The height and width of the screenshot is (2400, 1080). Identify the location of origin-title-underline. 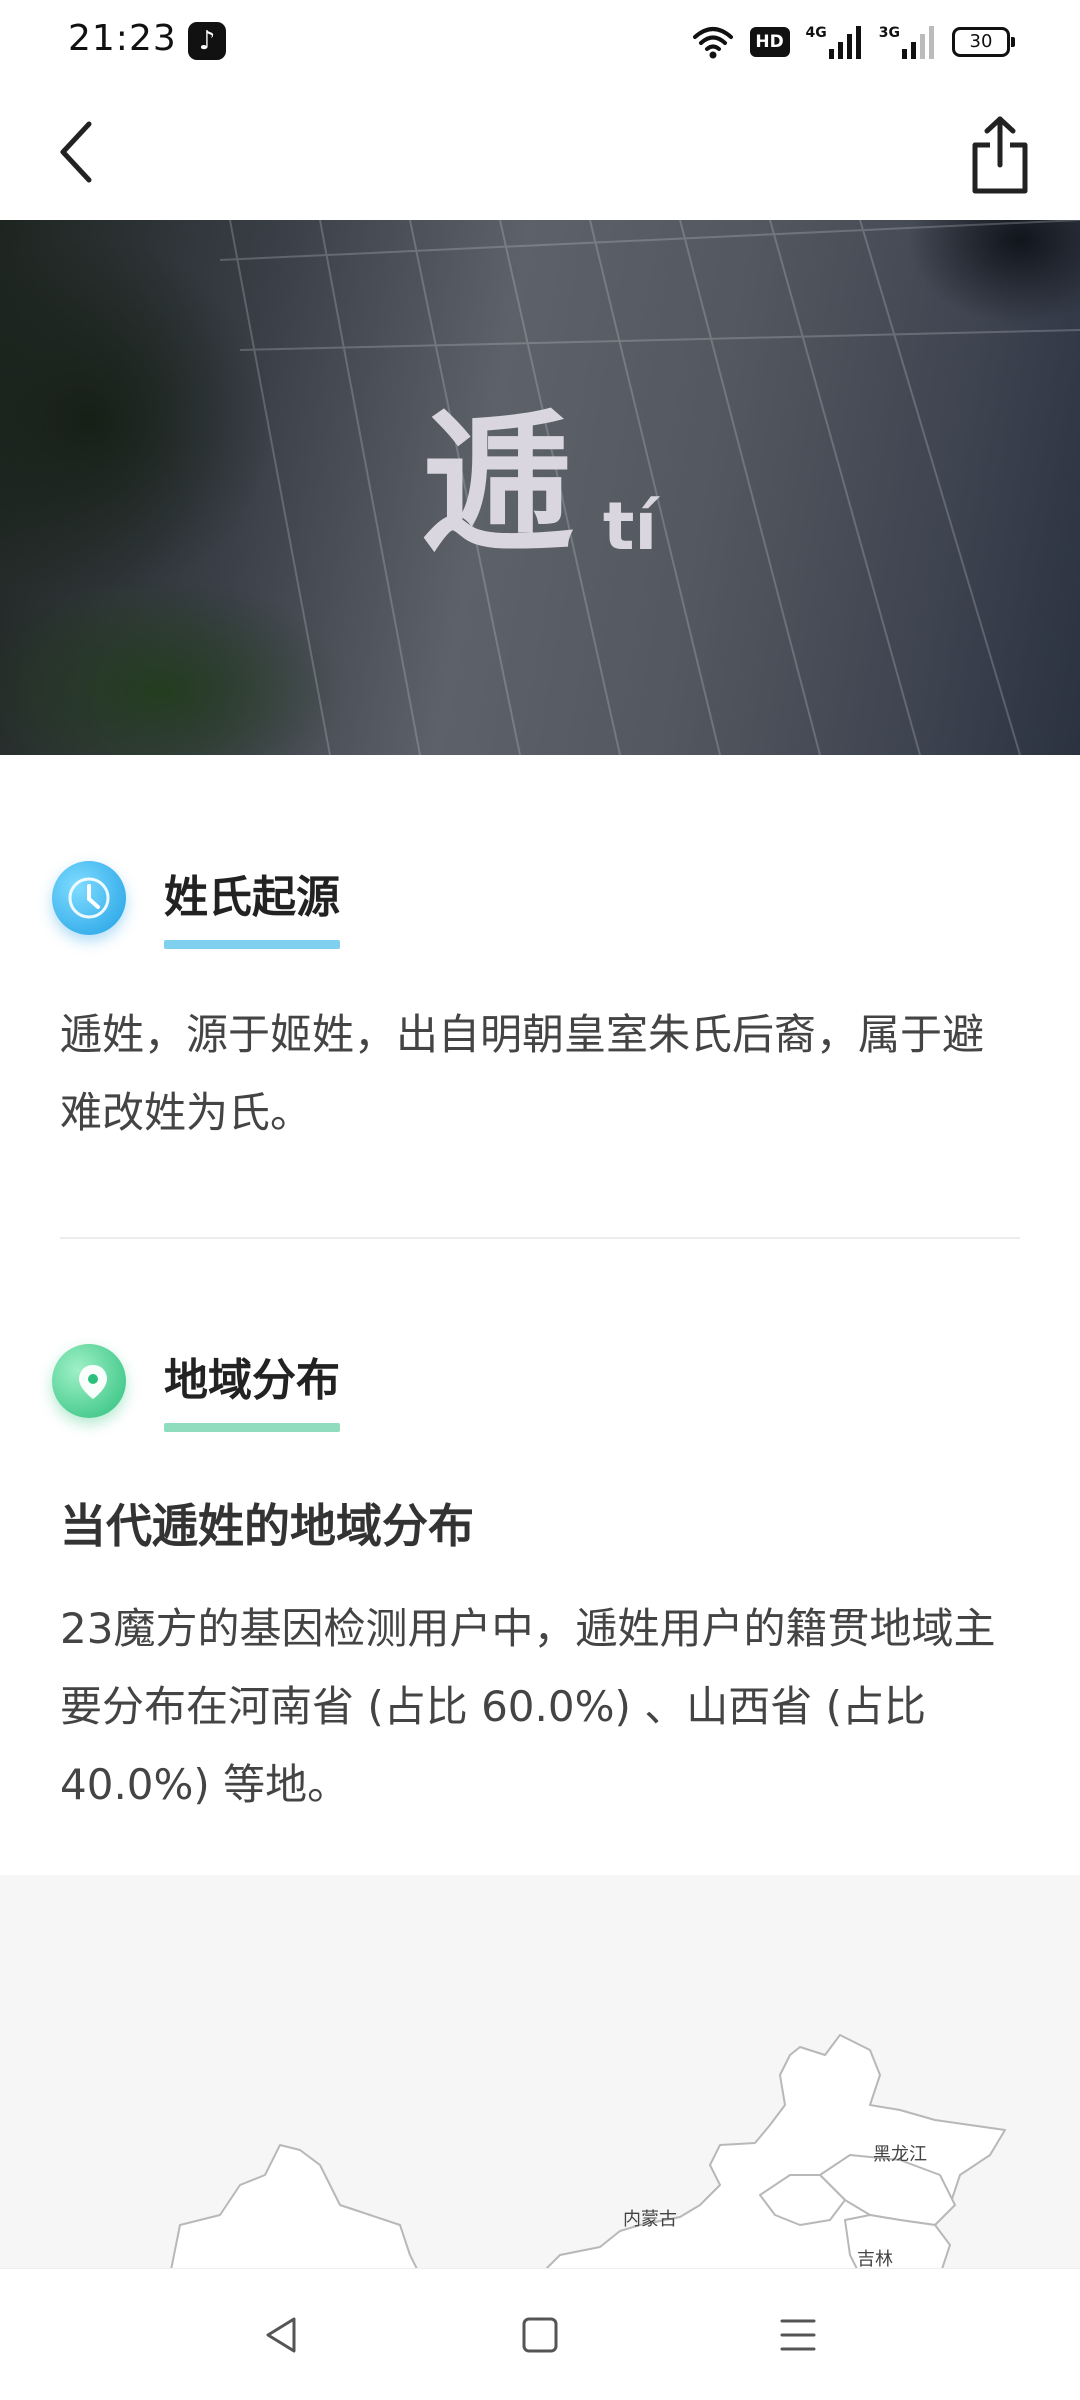
(252, 944).